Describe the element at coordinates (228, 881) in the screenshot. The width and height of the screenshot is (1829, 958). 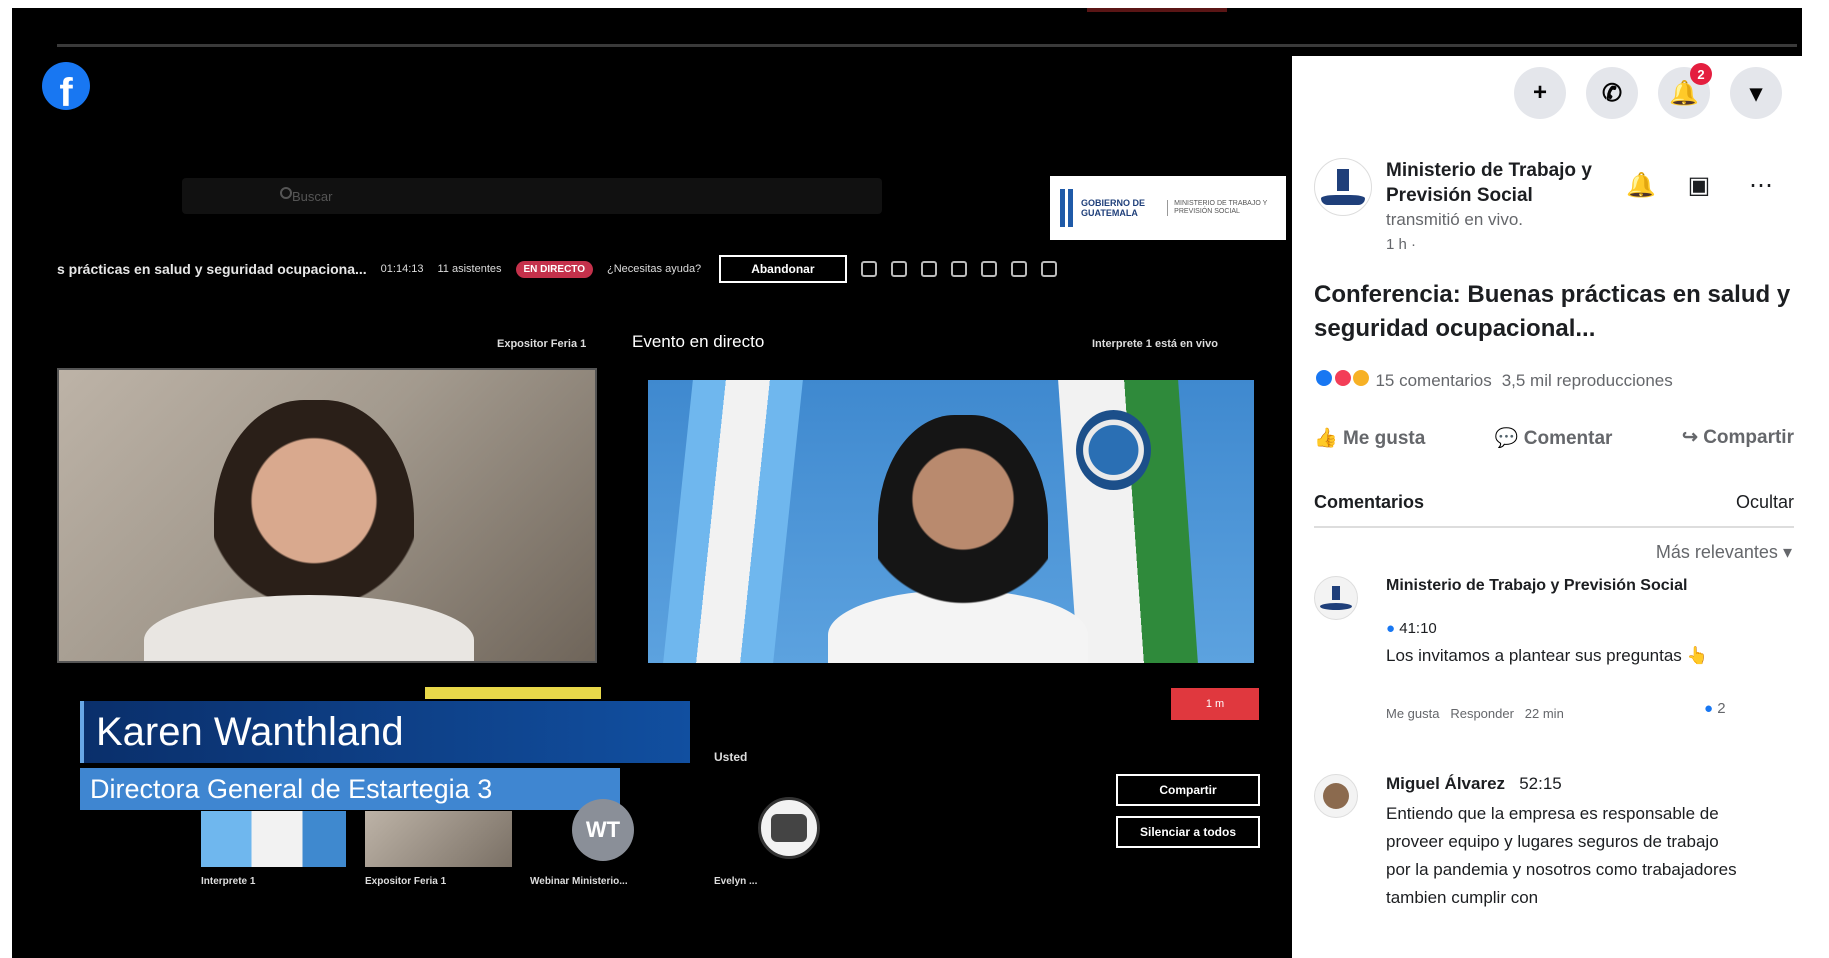
I see `participant-label: Interprete 1` at that location.